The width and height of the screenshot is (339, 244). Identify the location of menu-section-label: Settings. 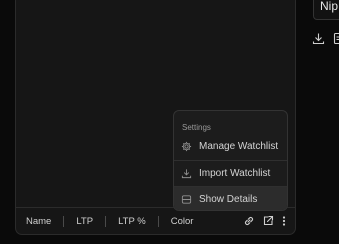
(196, 127).